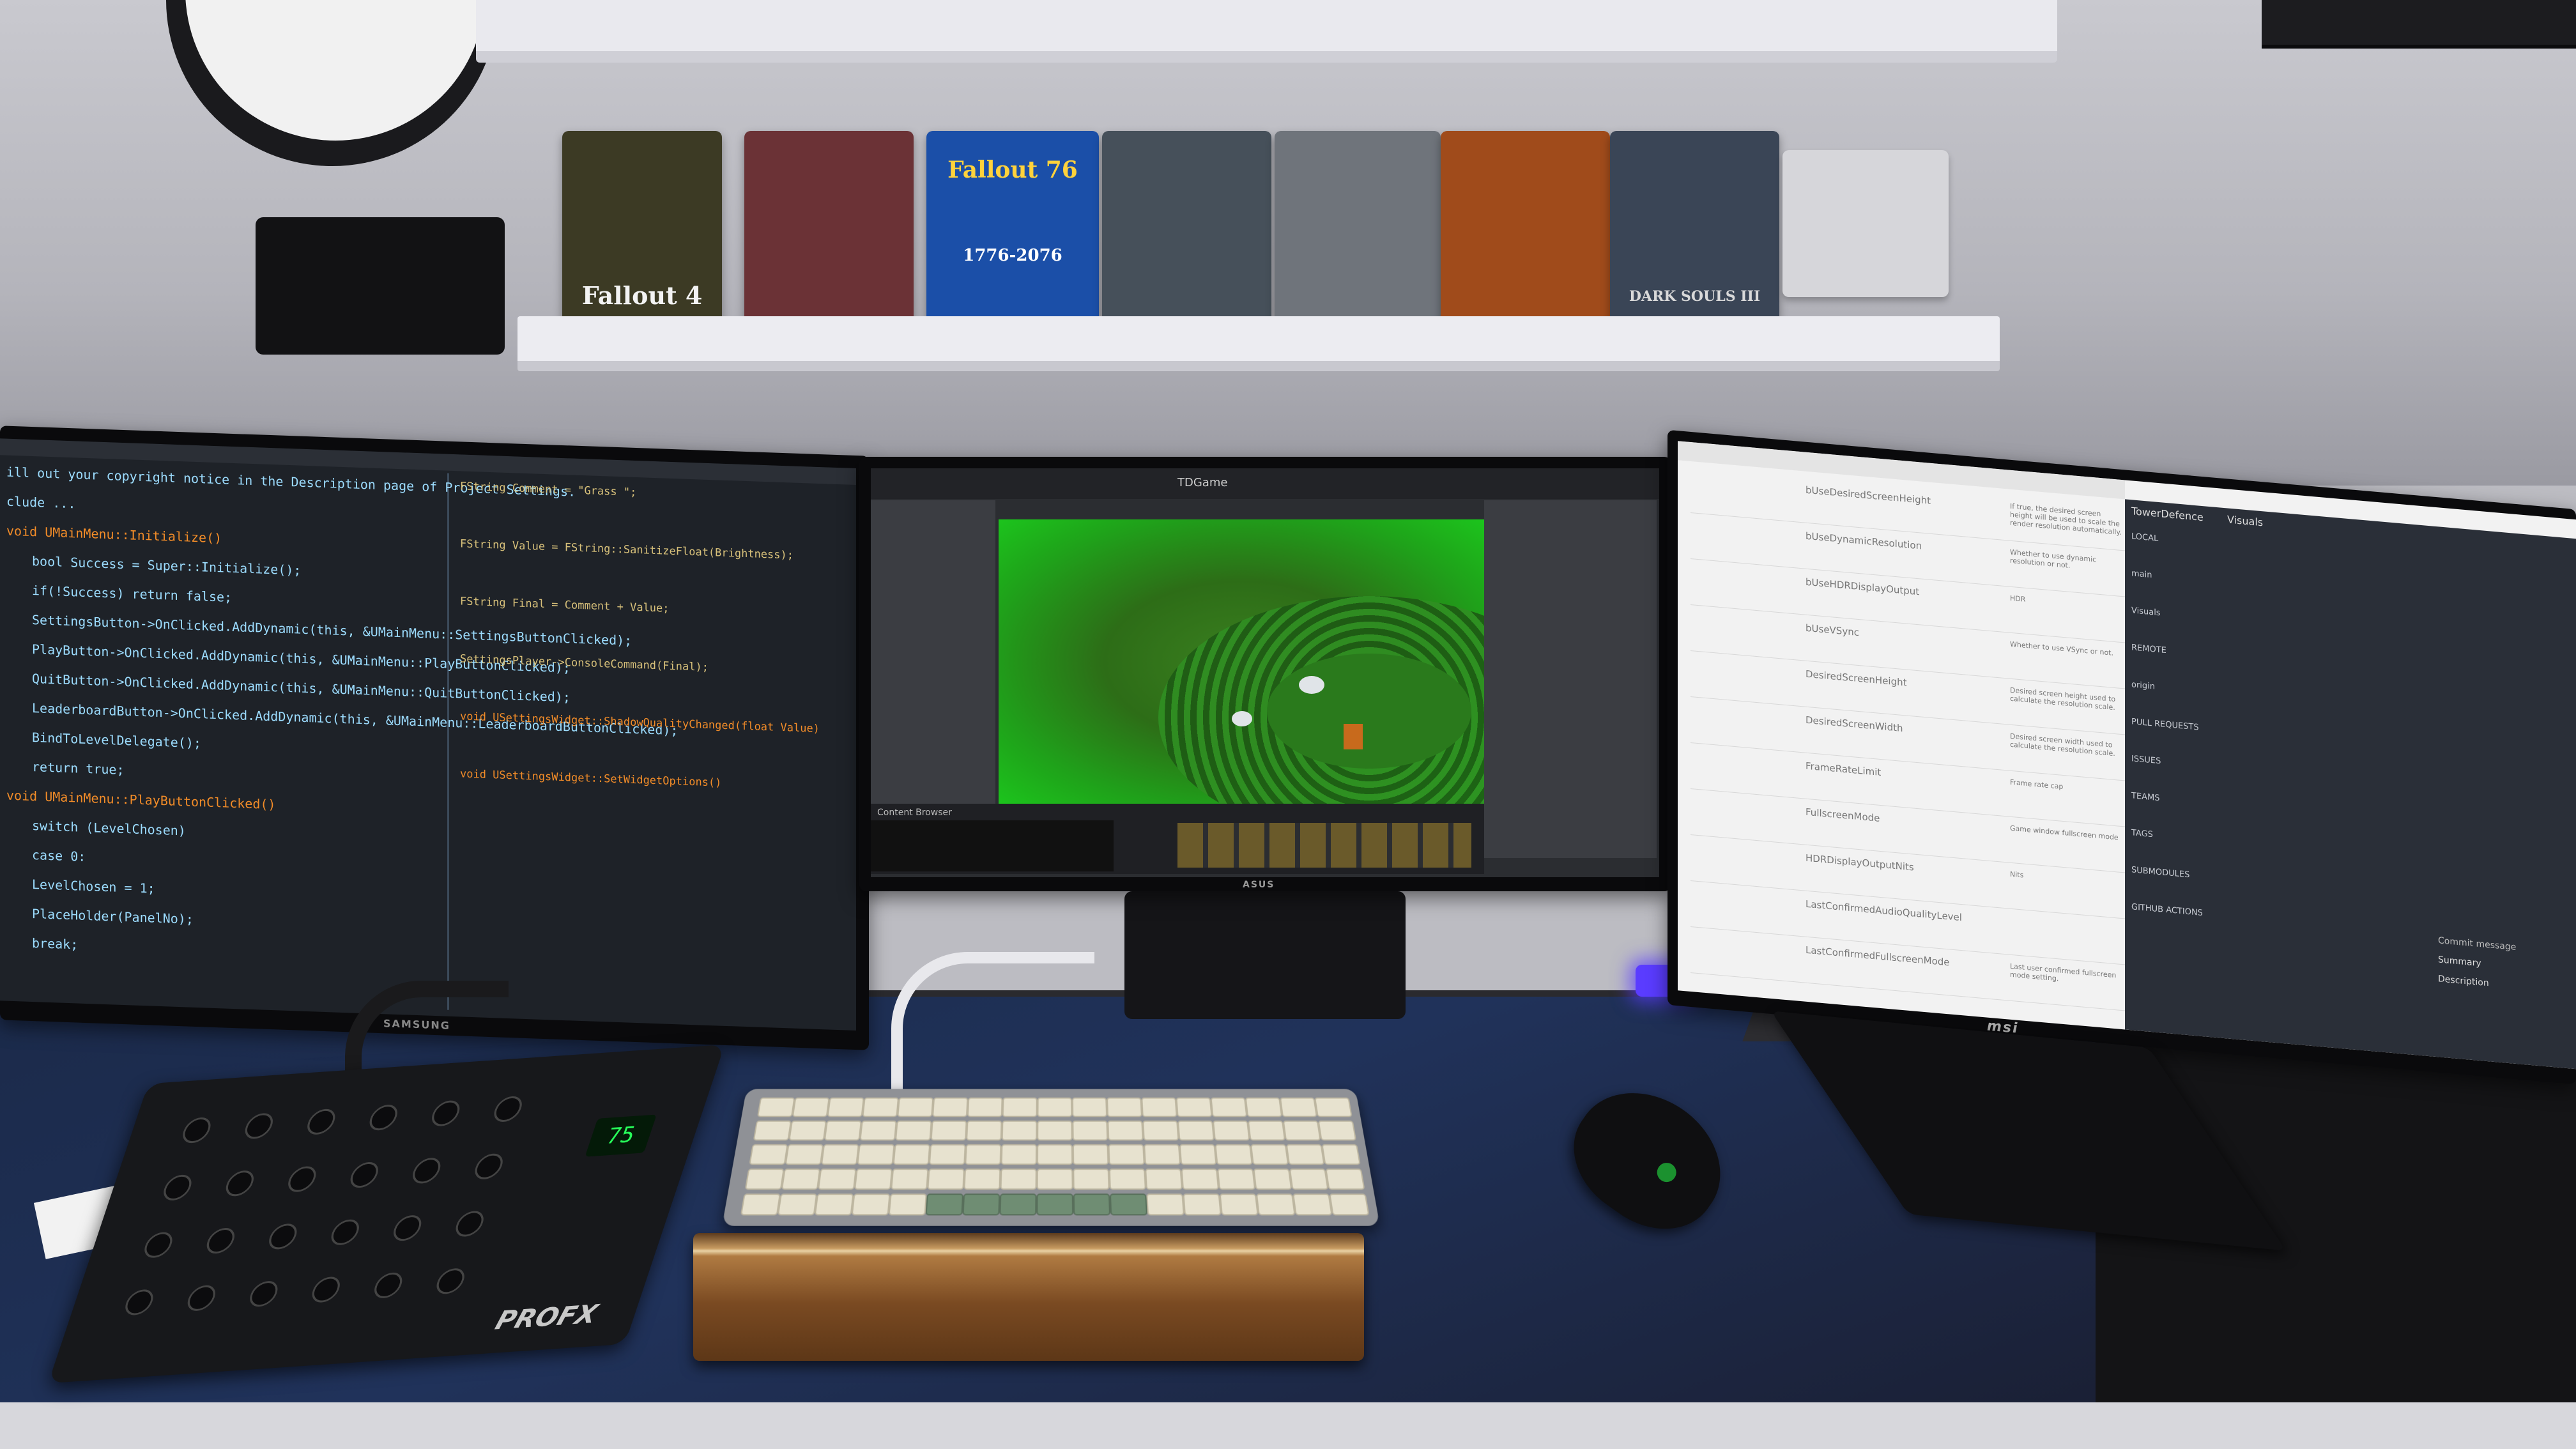  What do you see at coordinates (2165, 724) in the screenshot?
I see `git-sidebar-item: PULL REQUESTS` at bounding box center [2165, 724].